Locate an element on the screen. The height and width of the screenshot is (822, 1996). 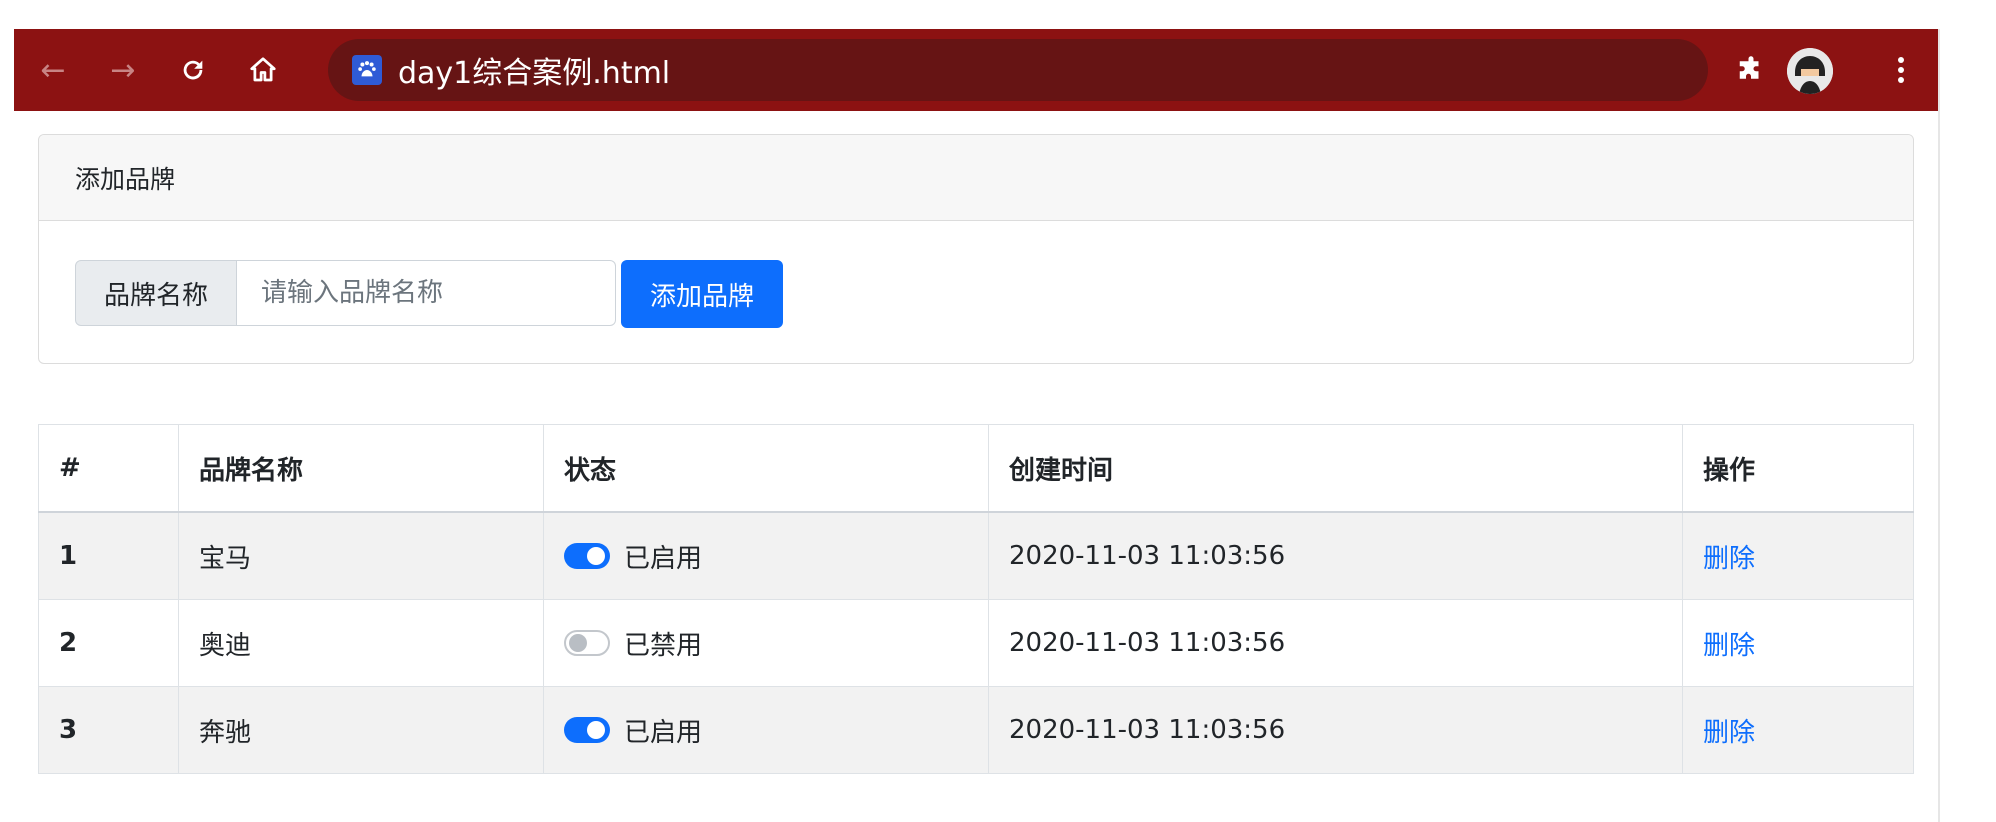
brand-input-group: 品牌名称 is located at coordinates (345, 293).